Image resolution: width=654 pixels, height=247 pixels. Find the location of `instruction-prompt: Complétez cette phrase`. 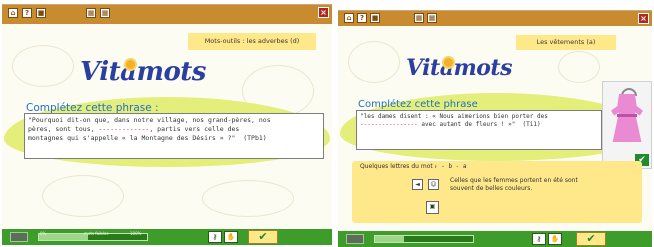

instruction-prompt: Complétez cette phrase is located at coordinates (418, 104).